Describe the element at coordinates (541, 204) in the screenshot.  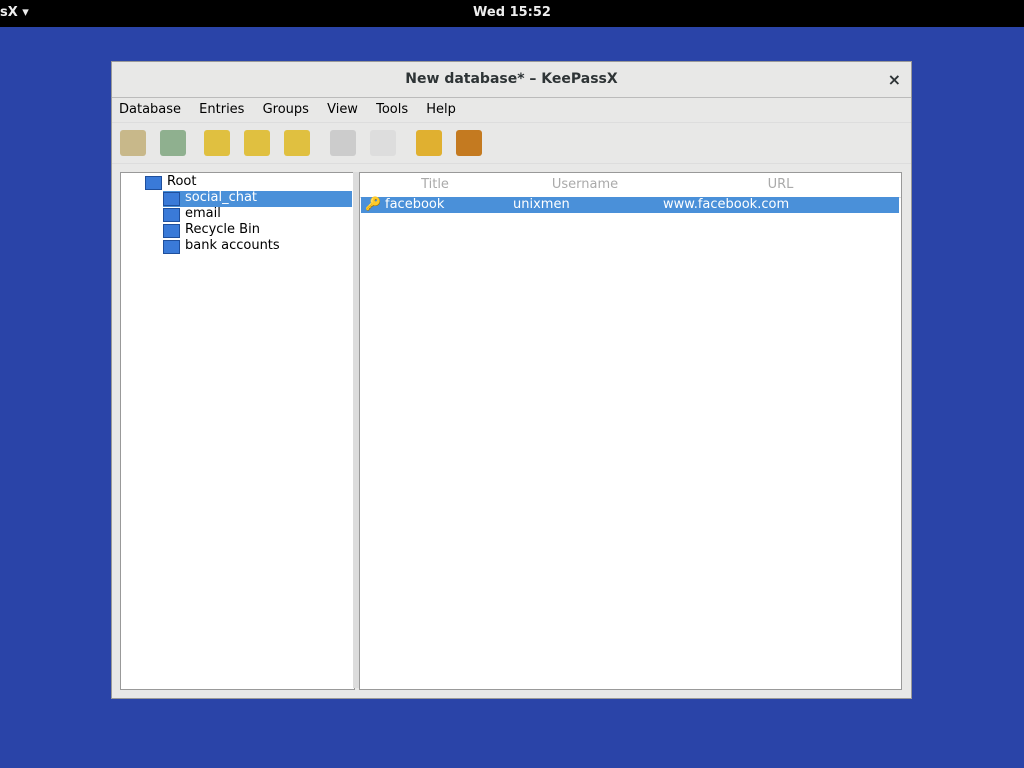
I see `entry-username: unixmen` at that location.